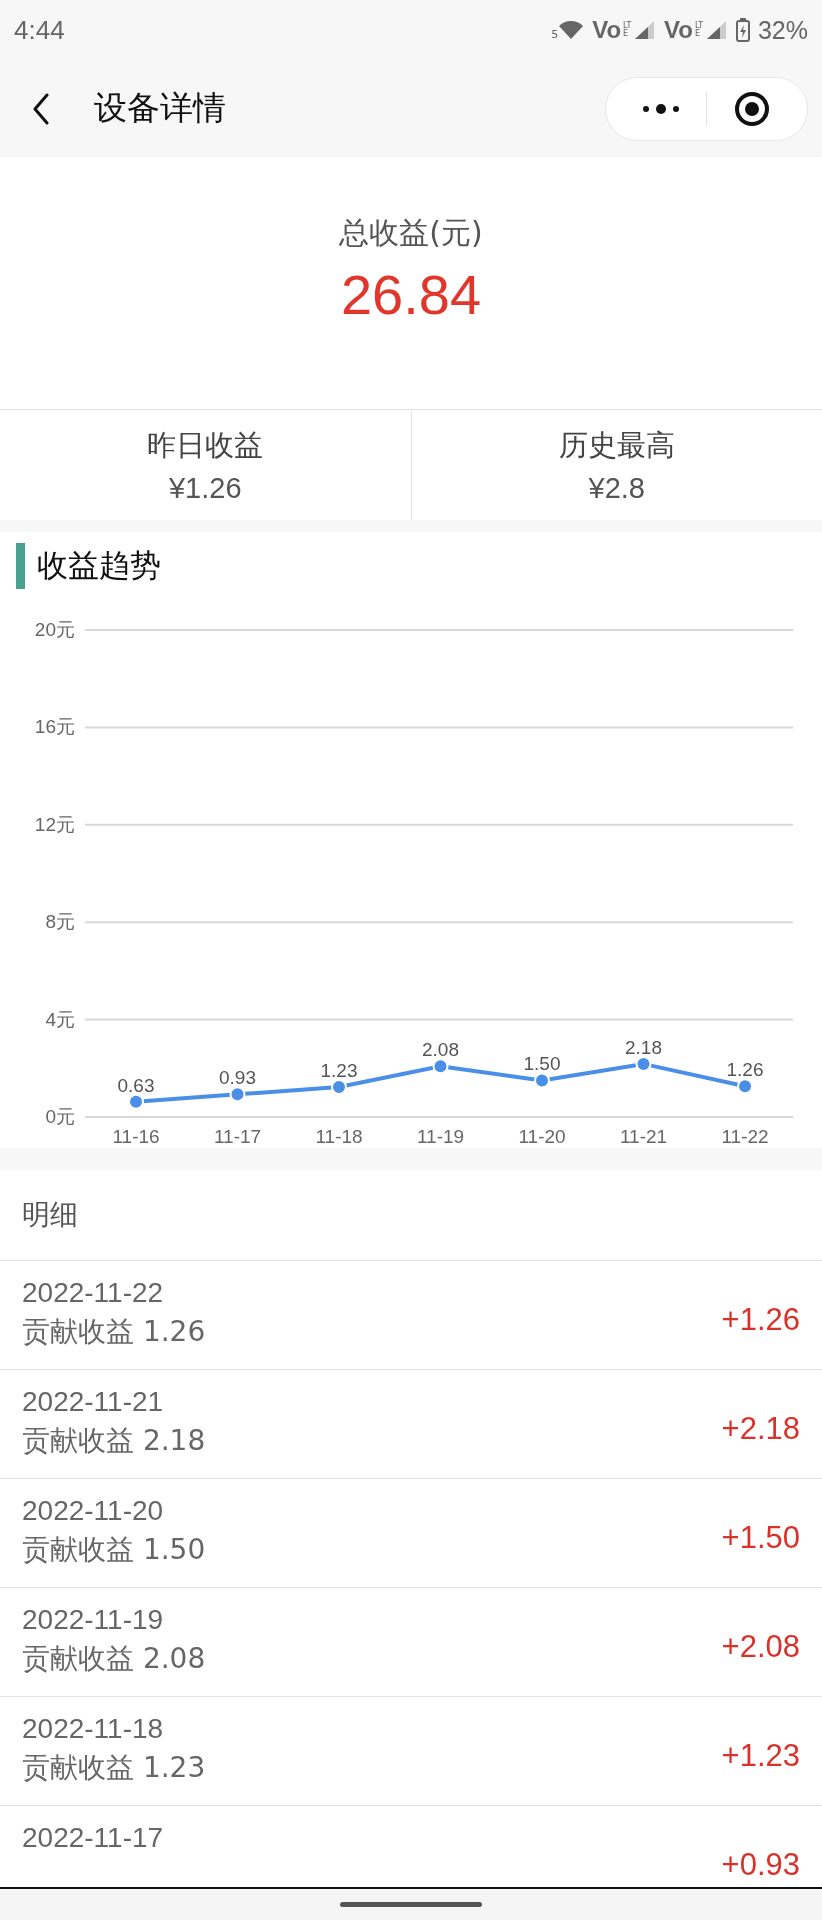  I want to click on y-axis-label: 12元, so click(54, 824).